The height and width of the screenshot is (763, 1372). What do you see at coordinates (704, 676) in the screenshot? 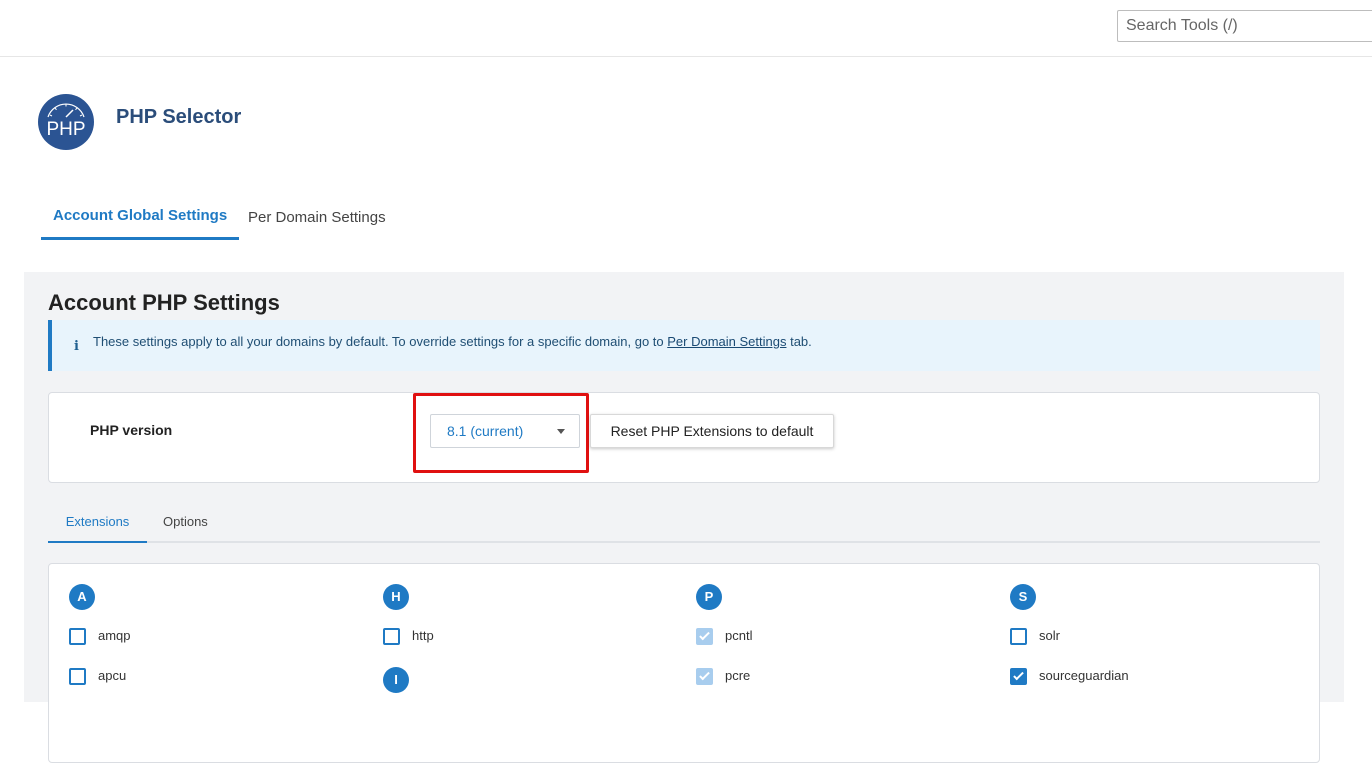
I see `checkbox-pcre` at bounding box center [704, 676].